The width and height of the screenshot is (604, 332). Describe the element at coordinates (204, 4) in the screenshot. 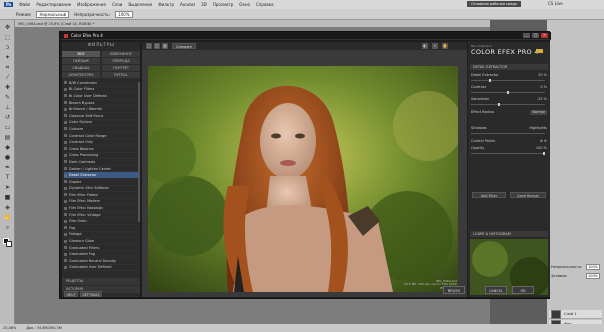

I see `menu-3d: 3D` at that location.